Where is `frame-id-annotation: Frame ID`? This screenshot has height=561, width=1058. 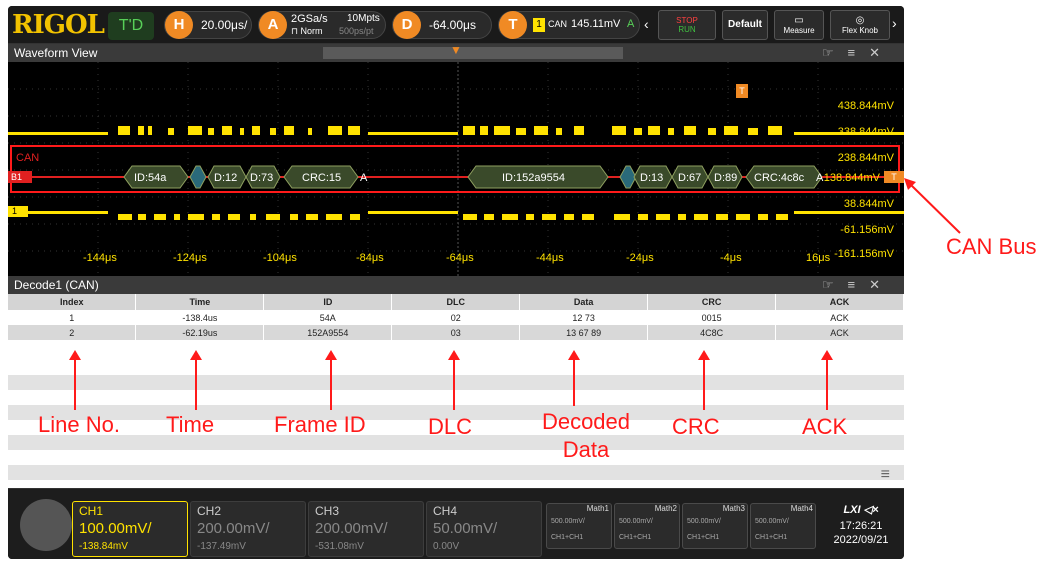
frame-id-annotation: Frame ID is located at coordinates (320, 424).